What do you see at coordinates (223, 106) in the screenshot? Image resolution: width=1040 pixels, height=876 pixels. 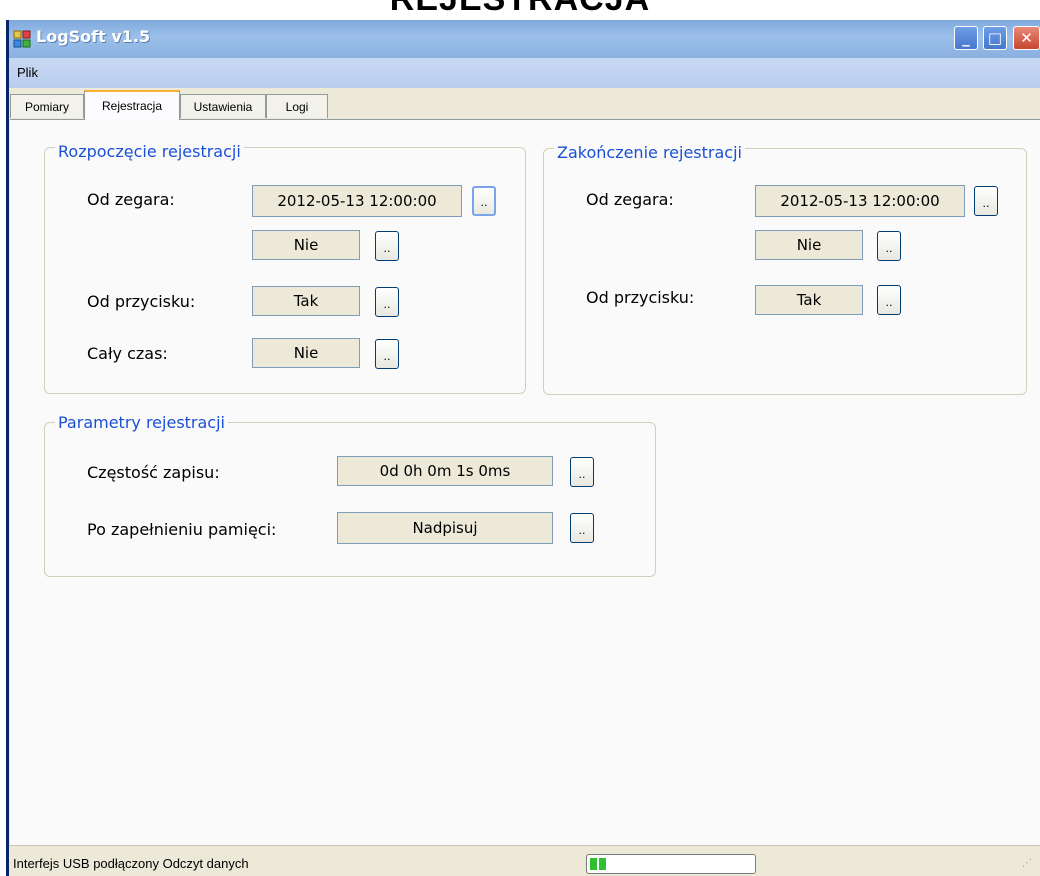 I see `tab-ustawienia: Ustawienia` at bounding box center [223, 106].